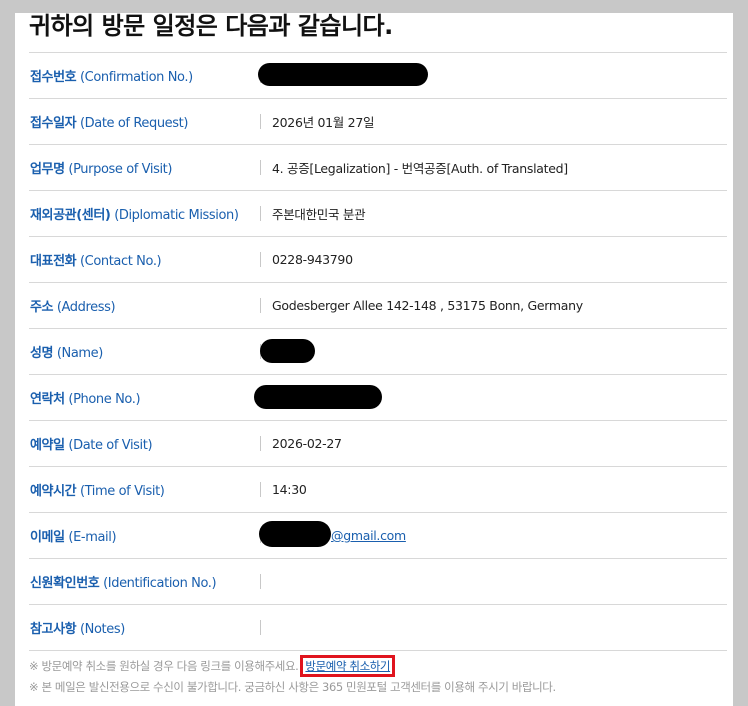 This screenshot has height=706, width=748. I want to click on cancel-link-highlight: 방문예약 취소하기, so click(348, 666).